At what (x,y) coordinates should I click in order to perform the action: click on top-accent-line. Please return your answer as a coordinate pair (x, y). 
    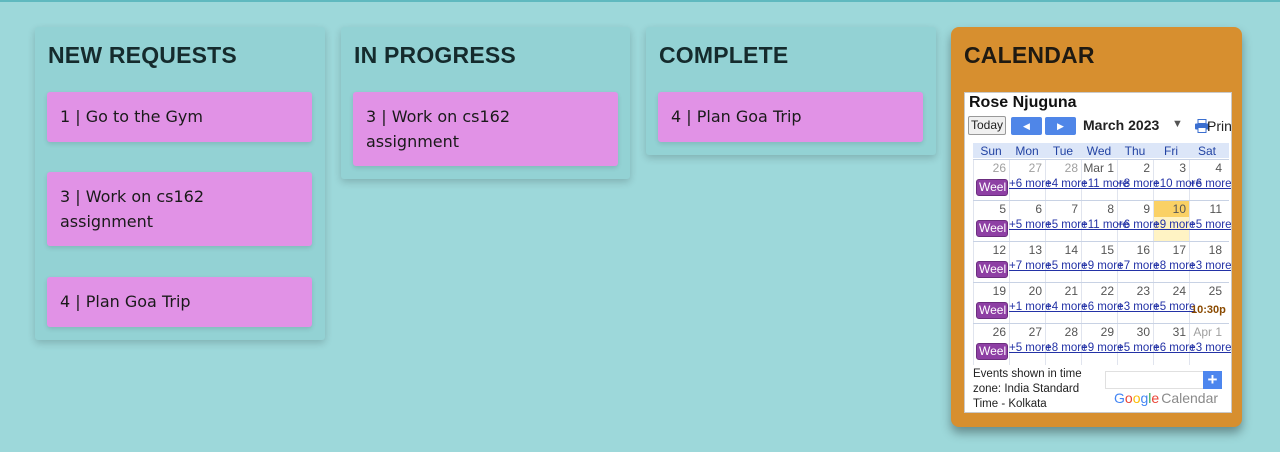
    Looking at the image, I should click on (640, 1).